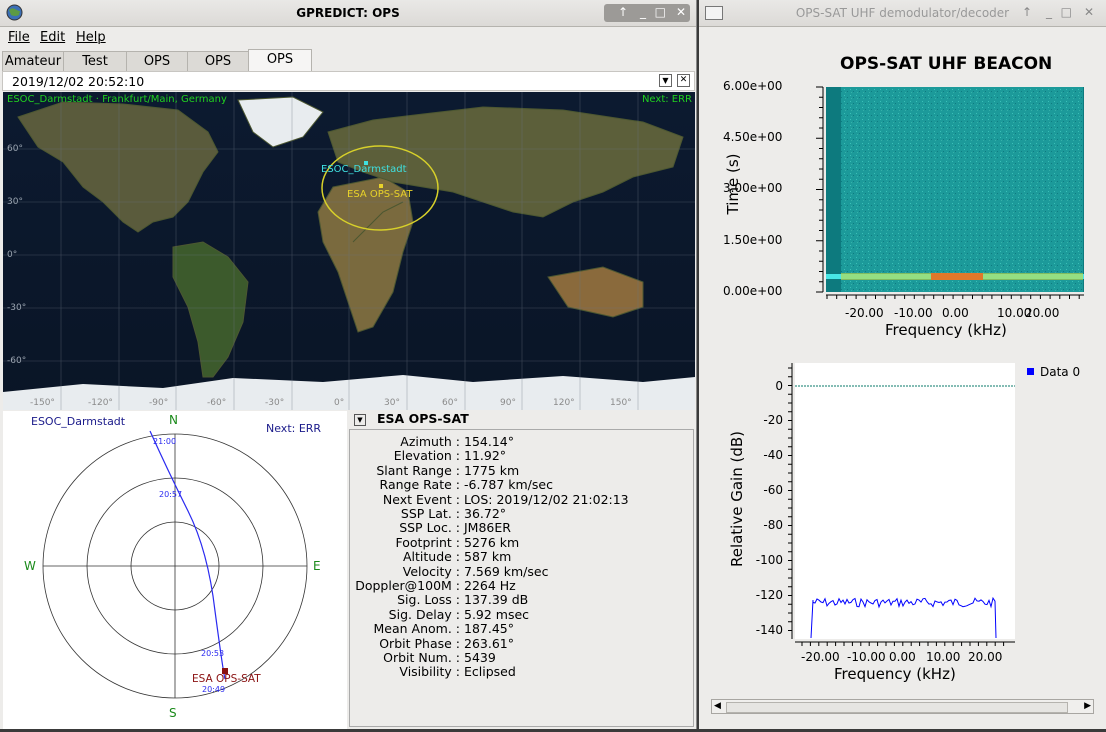 The height and width of the screenshot is (732, 1106). What do you see at coordinates (508, 403) in the screenshot?
I see `lon-label: 90°` at bounding box center [508, 403].